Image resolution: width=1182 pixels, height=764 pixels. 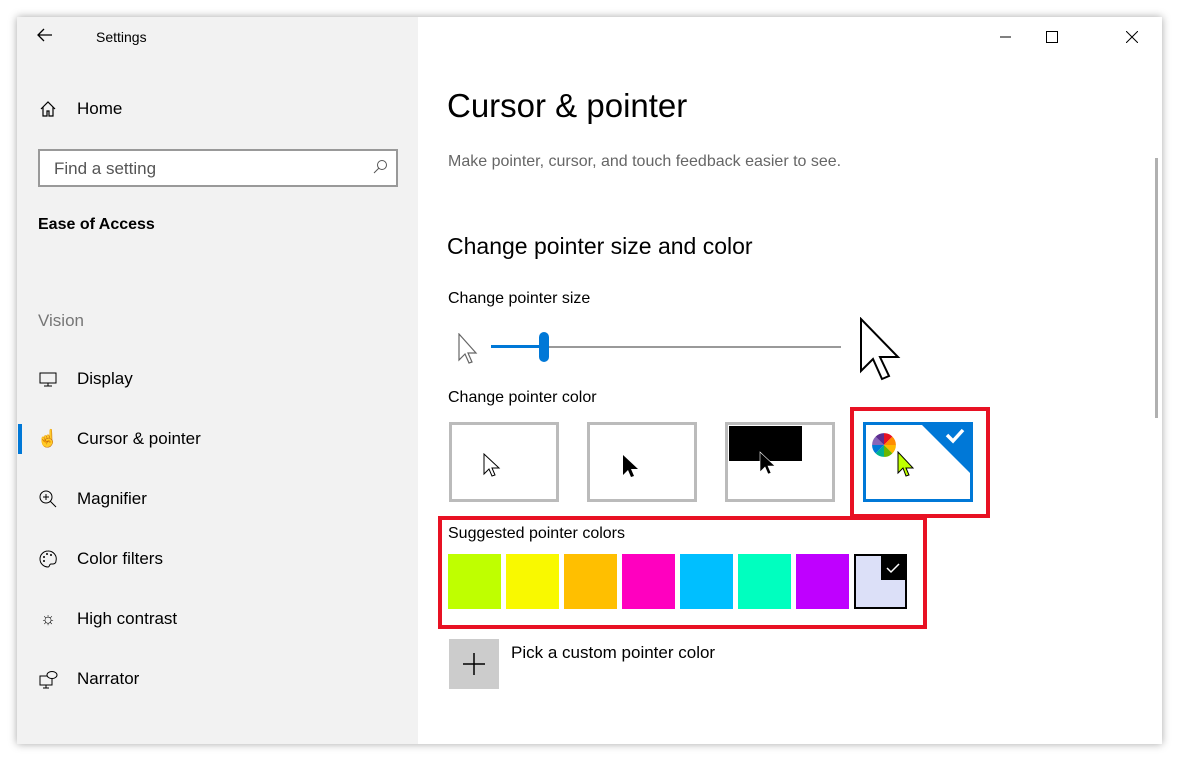 I want to click on sidebar-item-label: Color filters, so click(x=120, y=558).